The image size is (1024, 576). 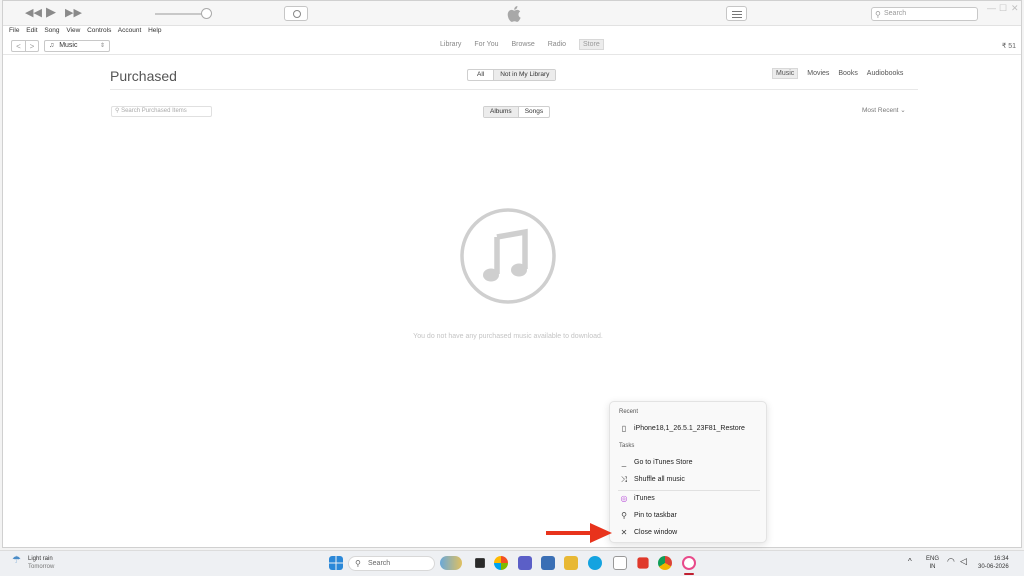 I want to click on category-audiobooks: Audiobooks, so click(x=885, y=73).